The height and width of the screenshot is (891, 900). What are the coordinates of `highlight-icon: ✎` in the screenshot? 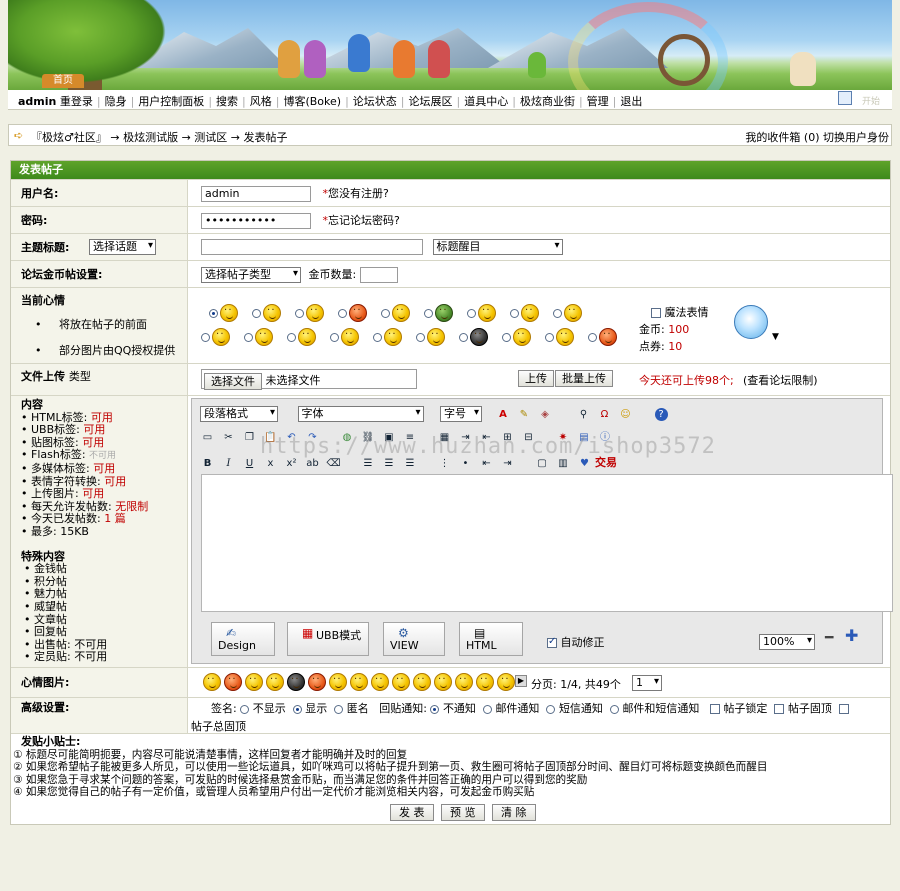 It's located at (524, 414).